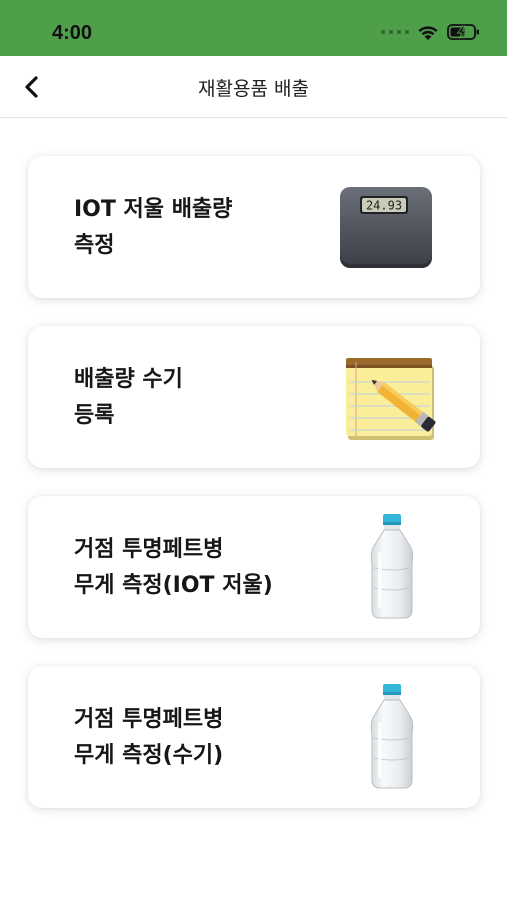  Describe the element at coordinates (463, 32) in the screenshot. I see `battery-charging-icon` at that location.